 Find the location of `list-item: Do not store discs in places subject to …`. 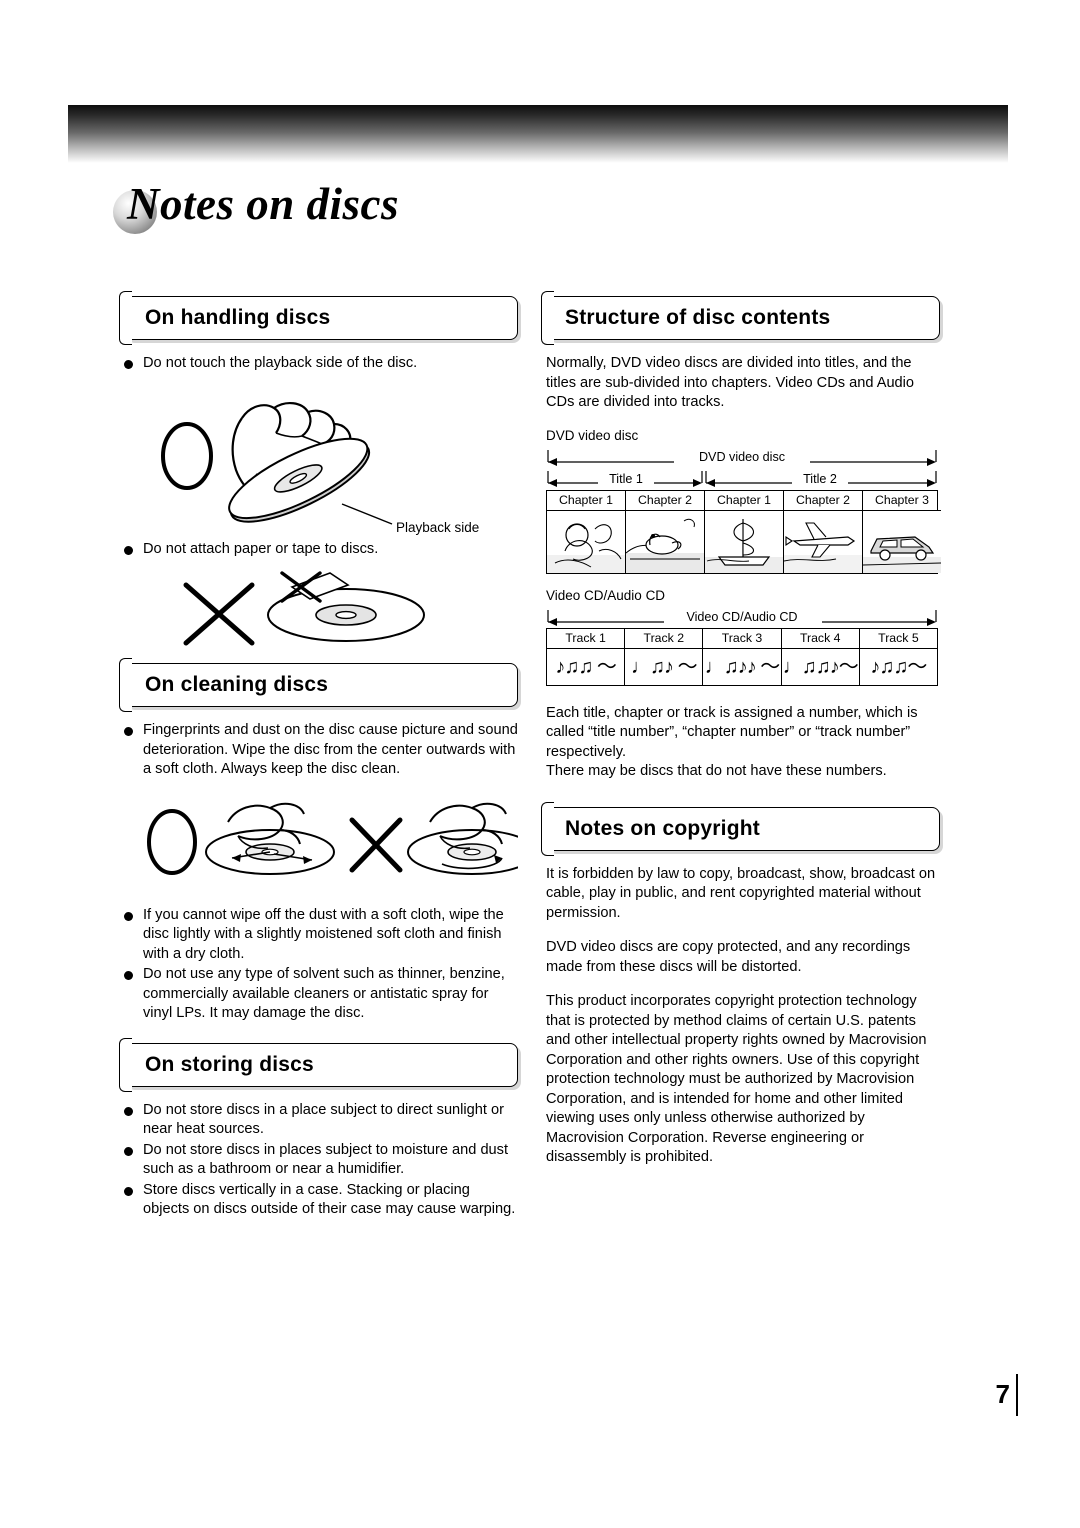

list-item: Do not store discs in places subject to … is located at coordinates (321, 1160).